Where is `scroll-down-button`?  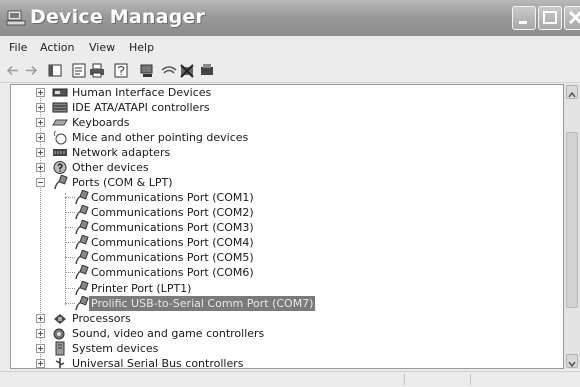 scroll-down-button is located at coordinates (572, 361).